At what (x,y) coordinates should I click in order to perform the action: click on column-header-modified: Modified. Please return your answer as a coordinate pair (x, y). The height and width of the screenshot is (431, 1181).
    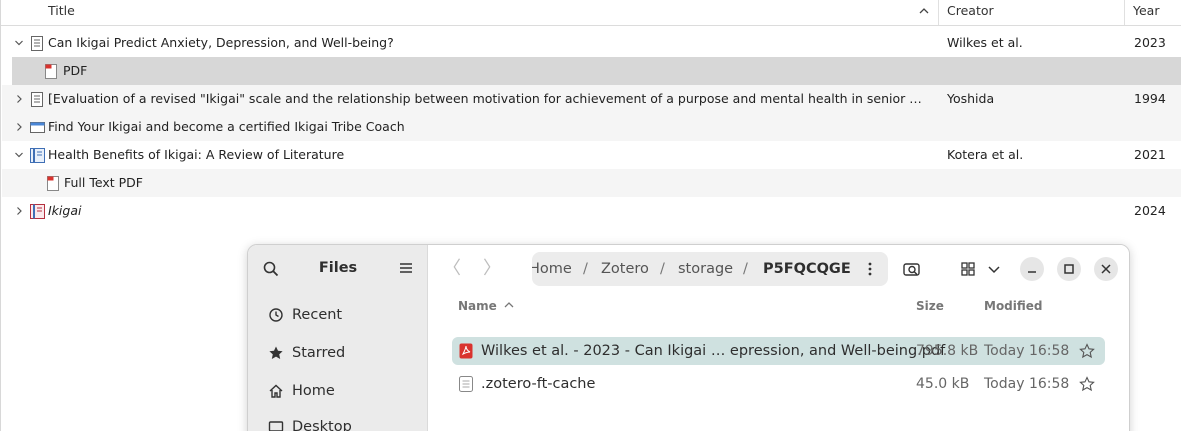
    Looking at the image, I should click on (1013, 306).